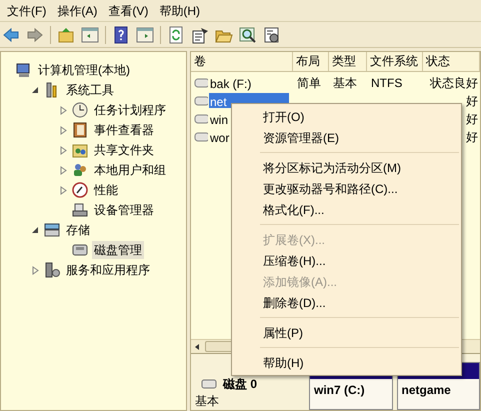 The image size is (481, 411). I want to click on menu-item: 文件(F), so click(27, 10).